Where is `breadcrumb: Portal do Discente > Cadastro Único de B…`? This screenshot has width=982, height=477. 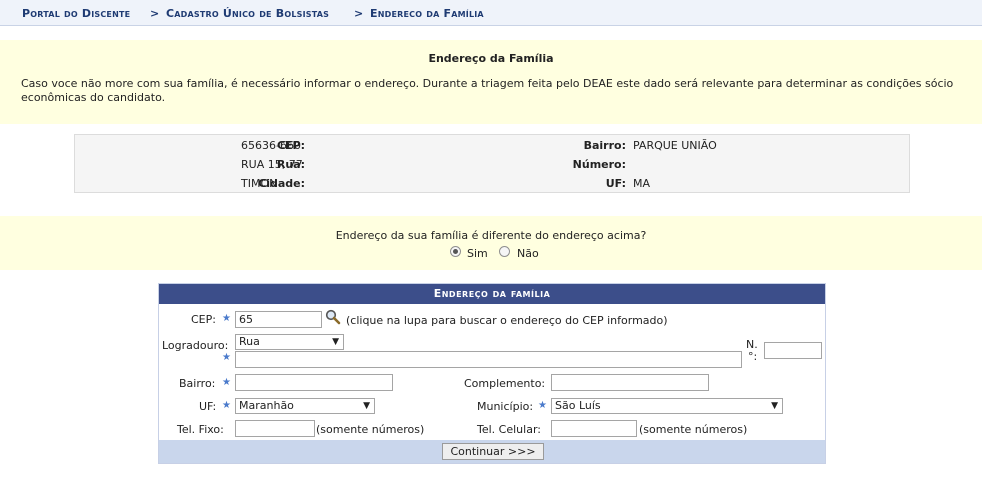
breadcrumb: Portal do Discente > Cadastro Único de B… is located at coordinates (491, 13).